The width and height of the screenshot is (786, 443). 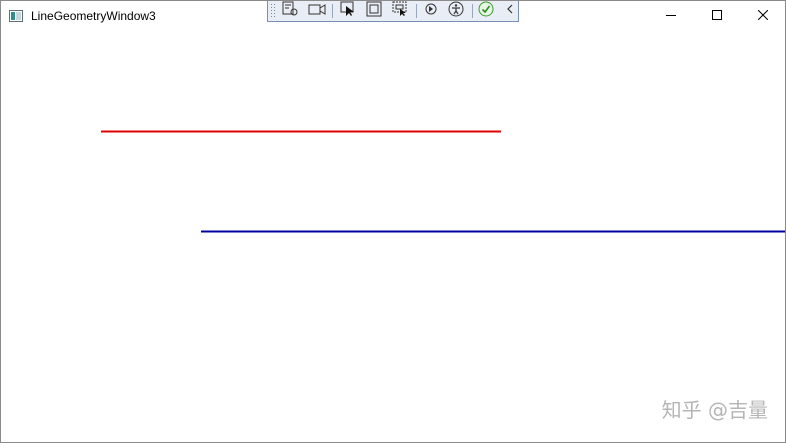 I want to click on hot-reload-icon, so click(x=431, y=11).